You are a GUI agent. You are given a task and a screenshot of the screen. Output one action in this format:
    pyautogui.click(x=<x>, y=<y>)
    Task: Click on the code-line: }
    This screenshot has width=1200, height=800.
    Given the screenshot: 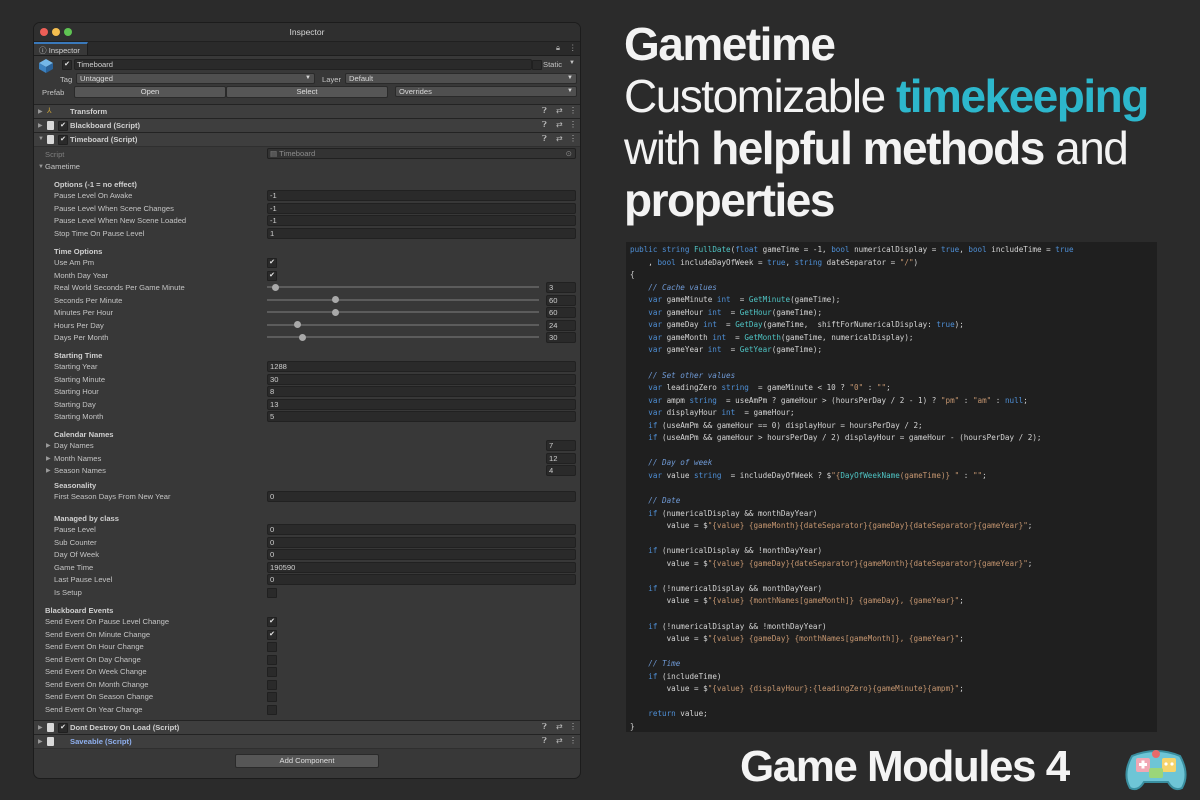 What is the action you would take?
    pyautogui.click(x=632, y=726)
    